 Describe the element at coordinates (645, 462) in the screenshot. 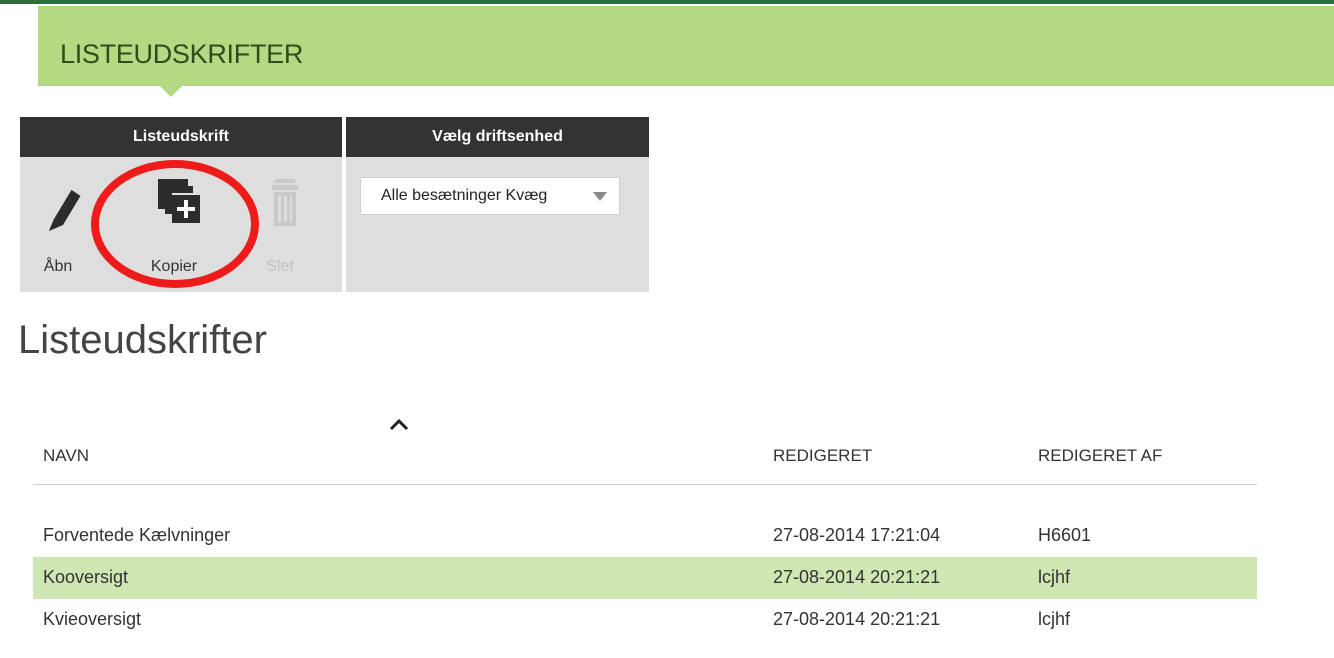

I see `table-header: NAVN REDIGERET REDIGERET AF` at that location.